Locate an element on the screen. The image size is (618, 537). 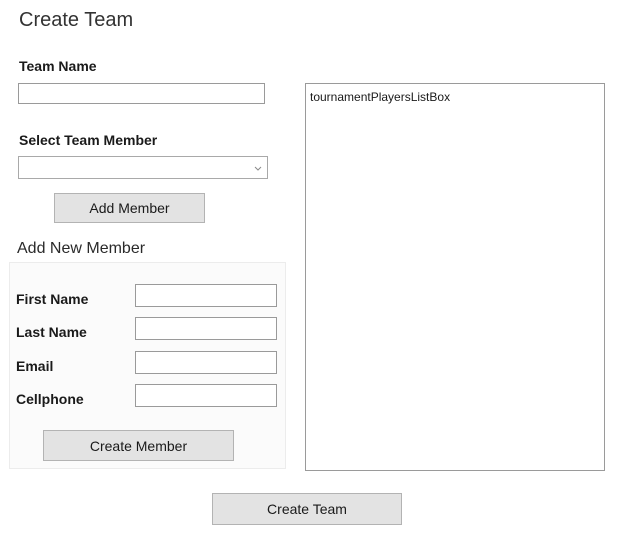
page-title: Create Team is located at coordinates (76, 20).